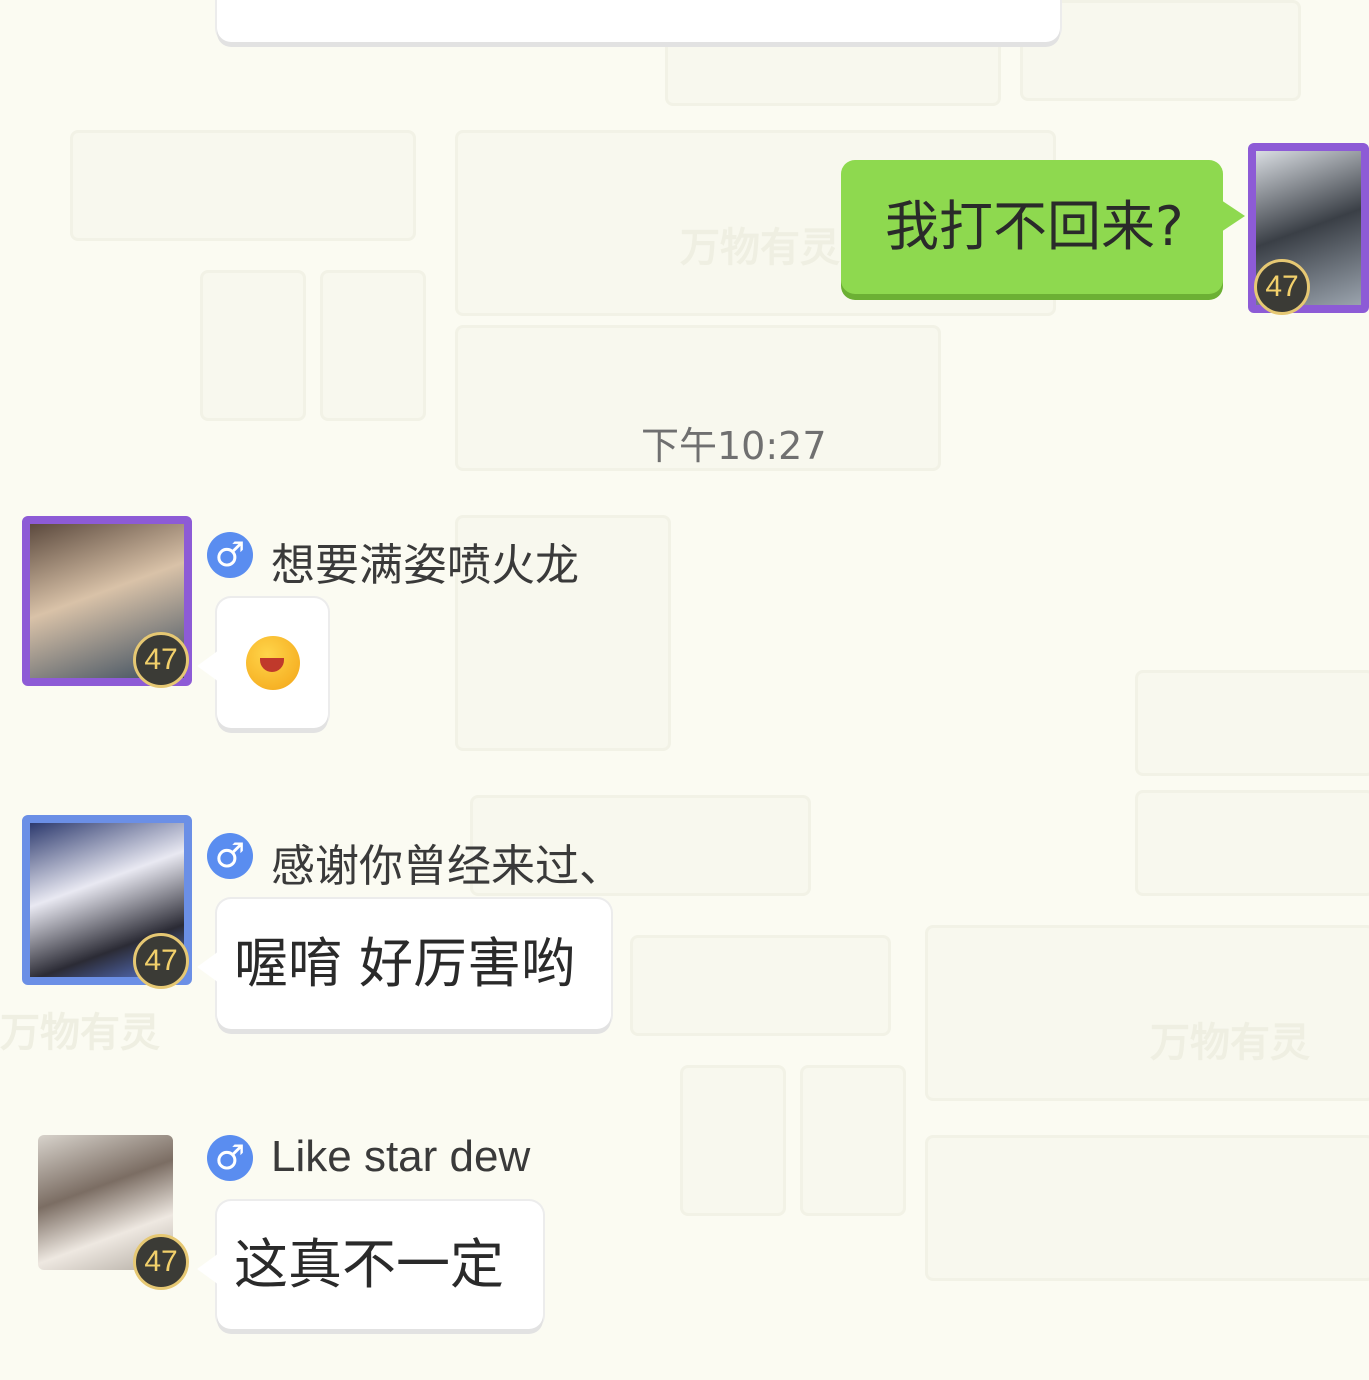 The width and height of the screenshot is (1369, 1380). Describe the element at coordinates (638, 21) in the screenshot. I see `previous-message-bubble` at that location.